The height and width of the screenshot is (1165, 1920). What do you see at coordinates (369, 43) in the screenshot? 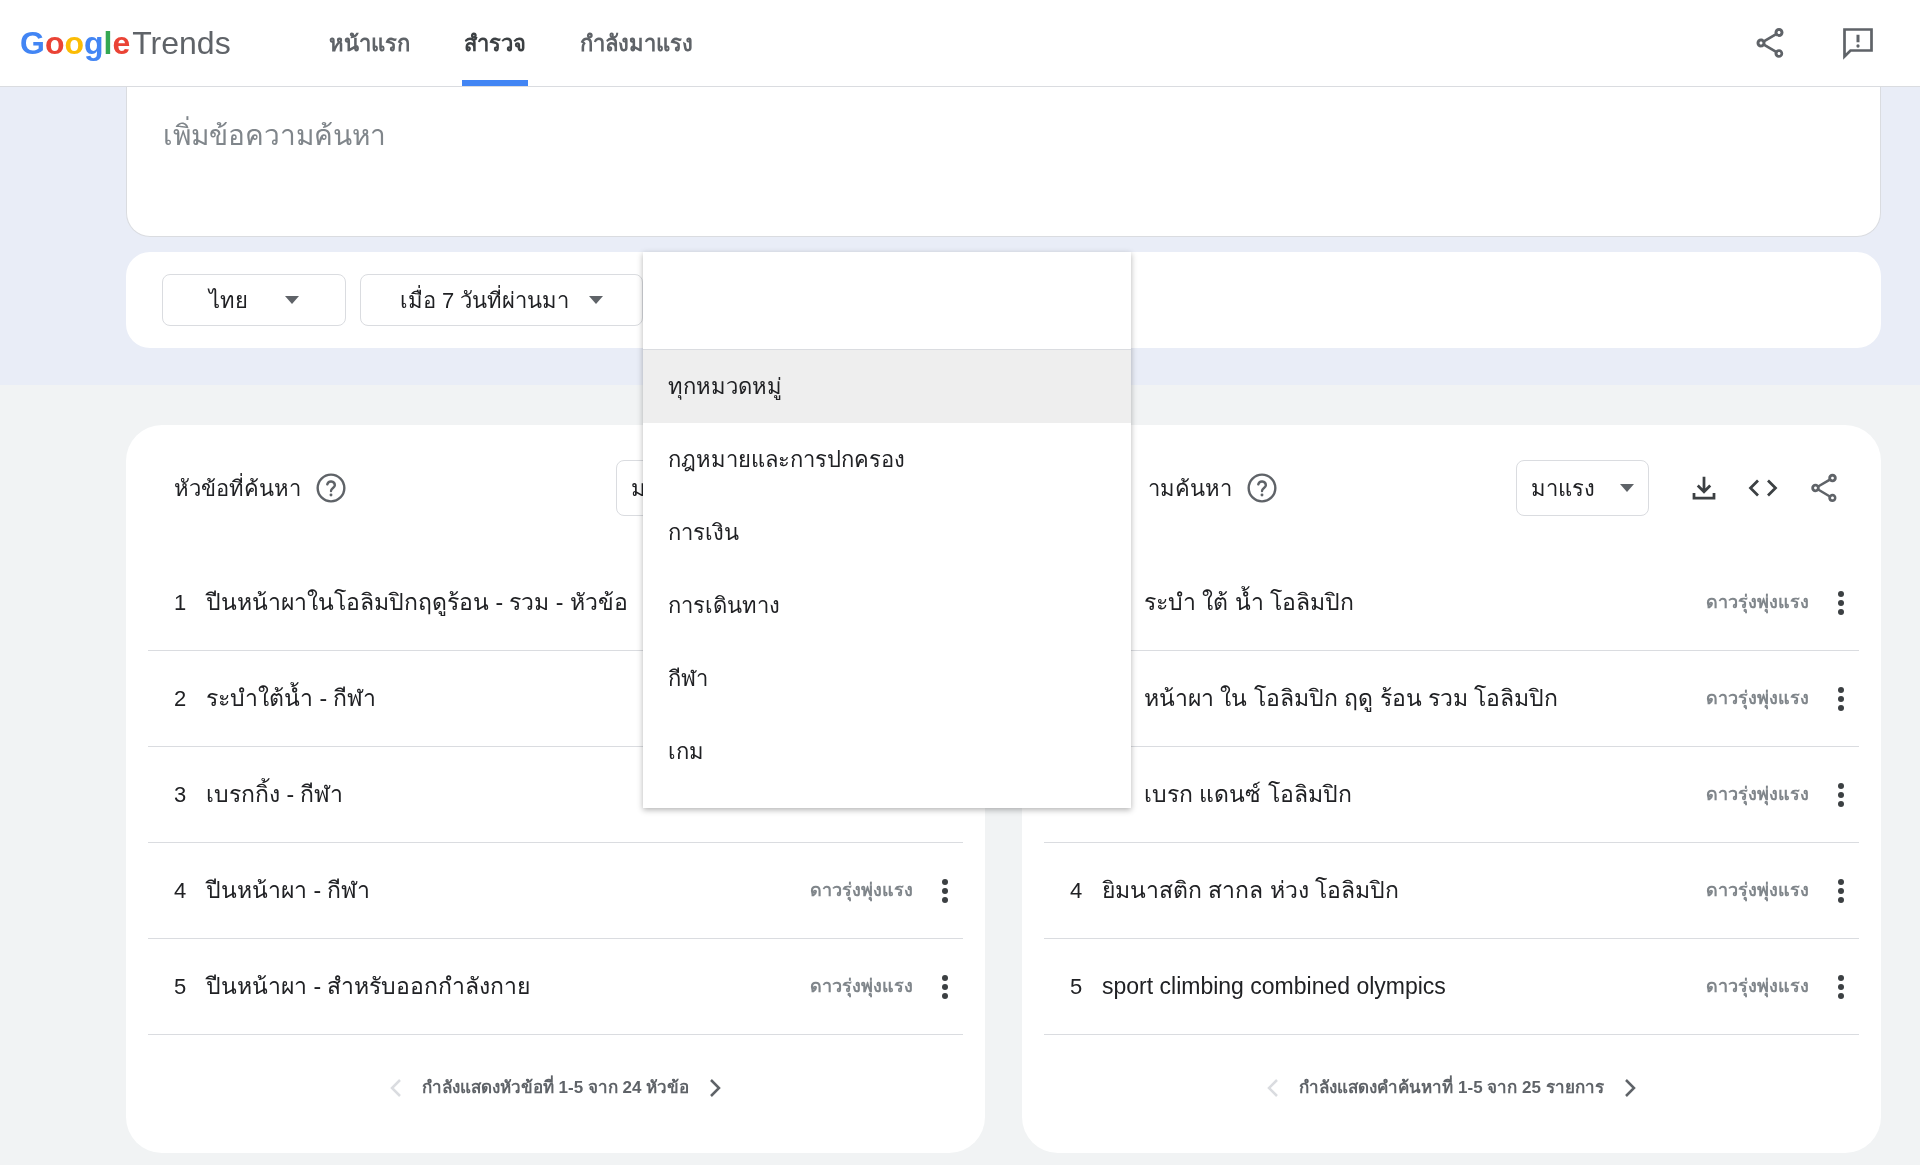
I see `nav-tab: หน้าแรก` at bounding box center [369, 43].